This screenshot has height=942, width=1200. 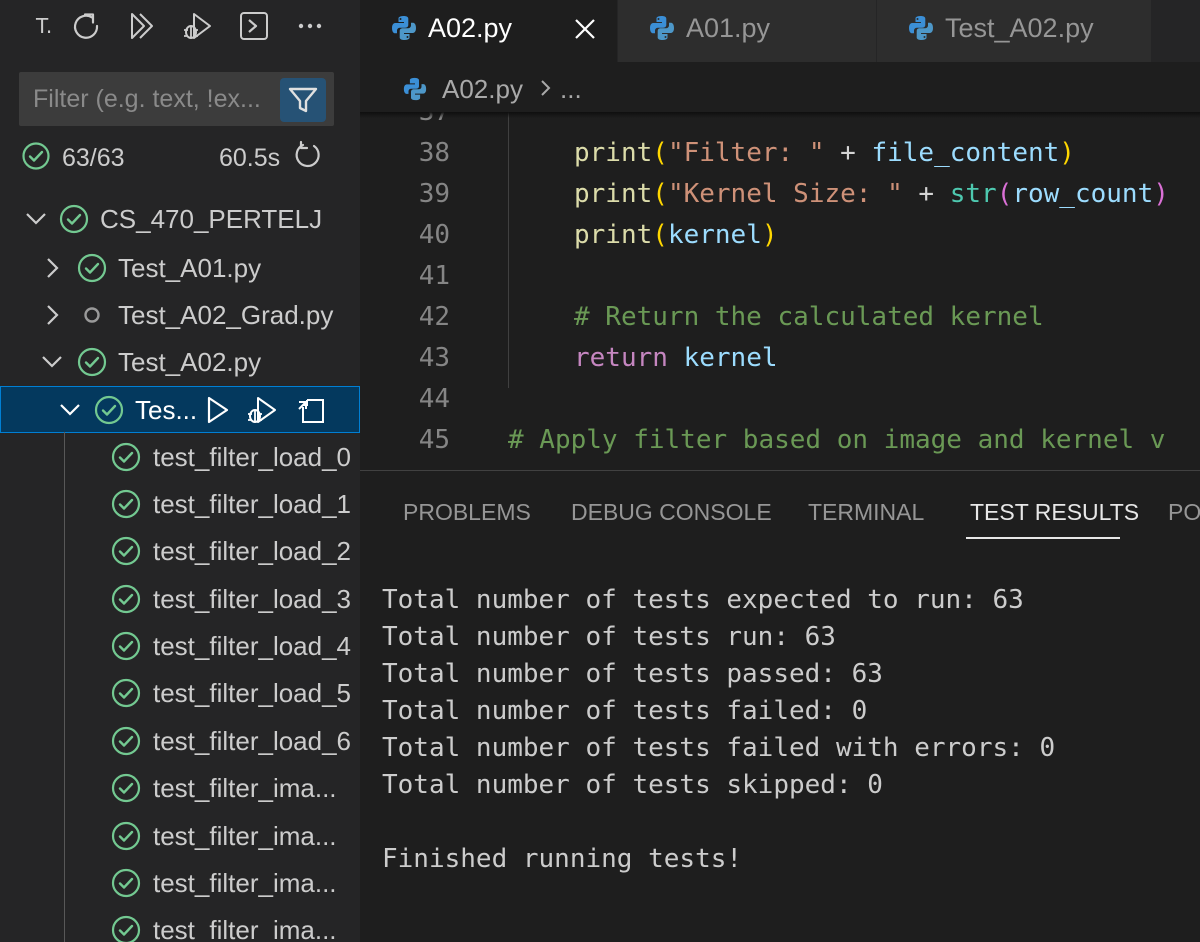 What do you see at coordinates (180, 158) in the screenshot?
I see `test-run-summary: 63/63 60.5s` at bounding box center [180, 158].